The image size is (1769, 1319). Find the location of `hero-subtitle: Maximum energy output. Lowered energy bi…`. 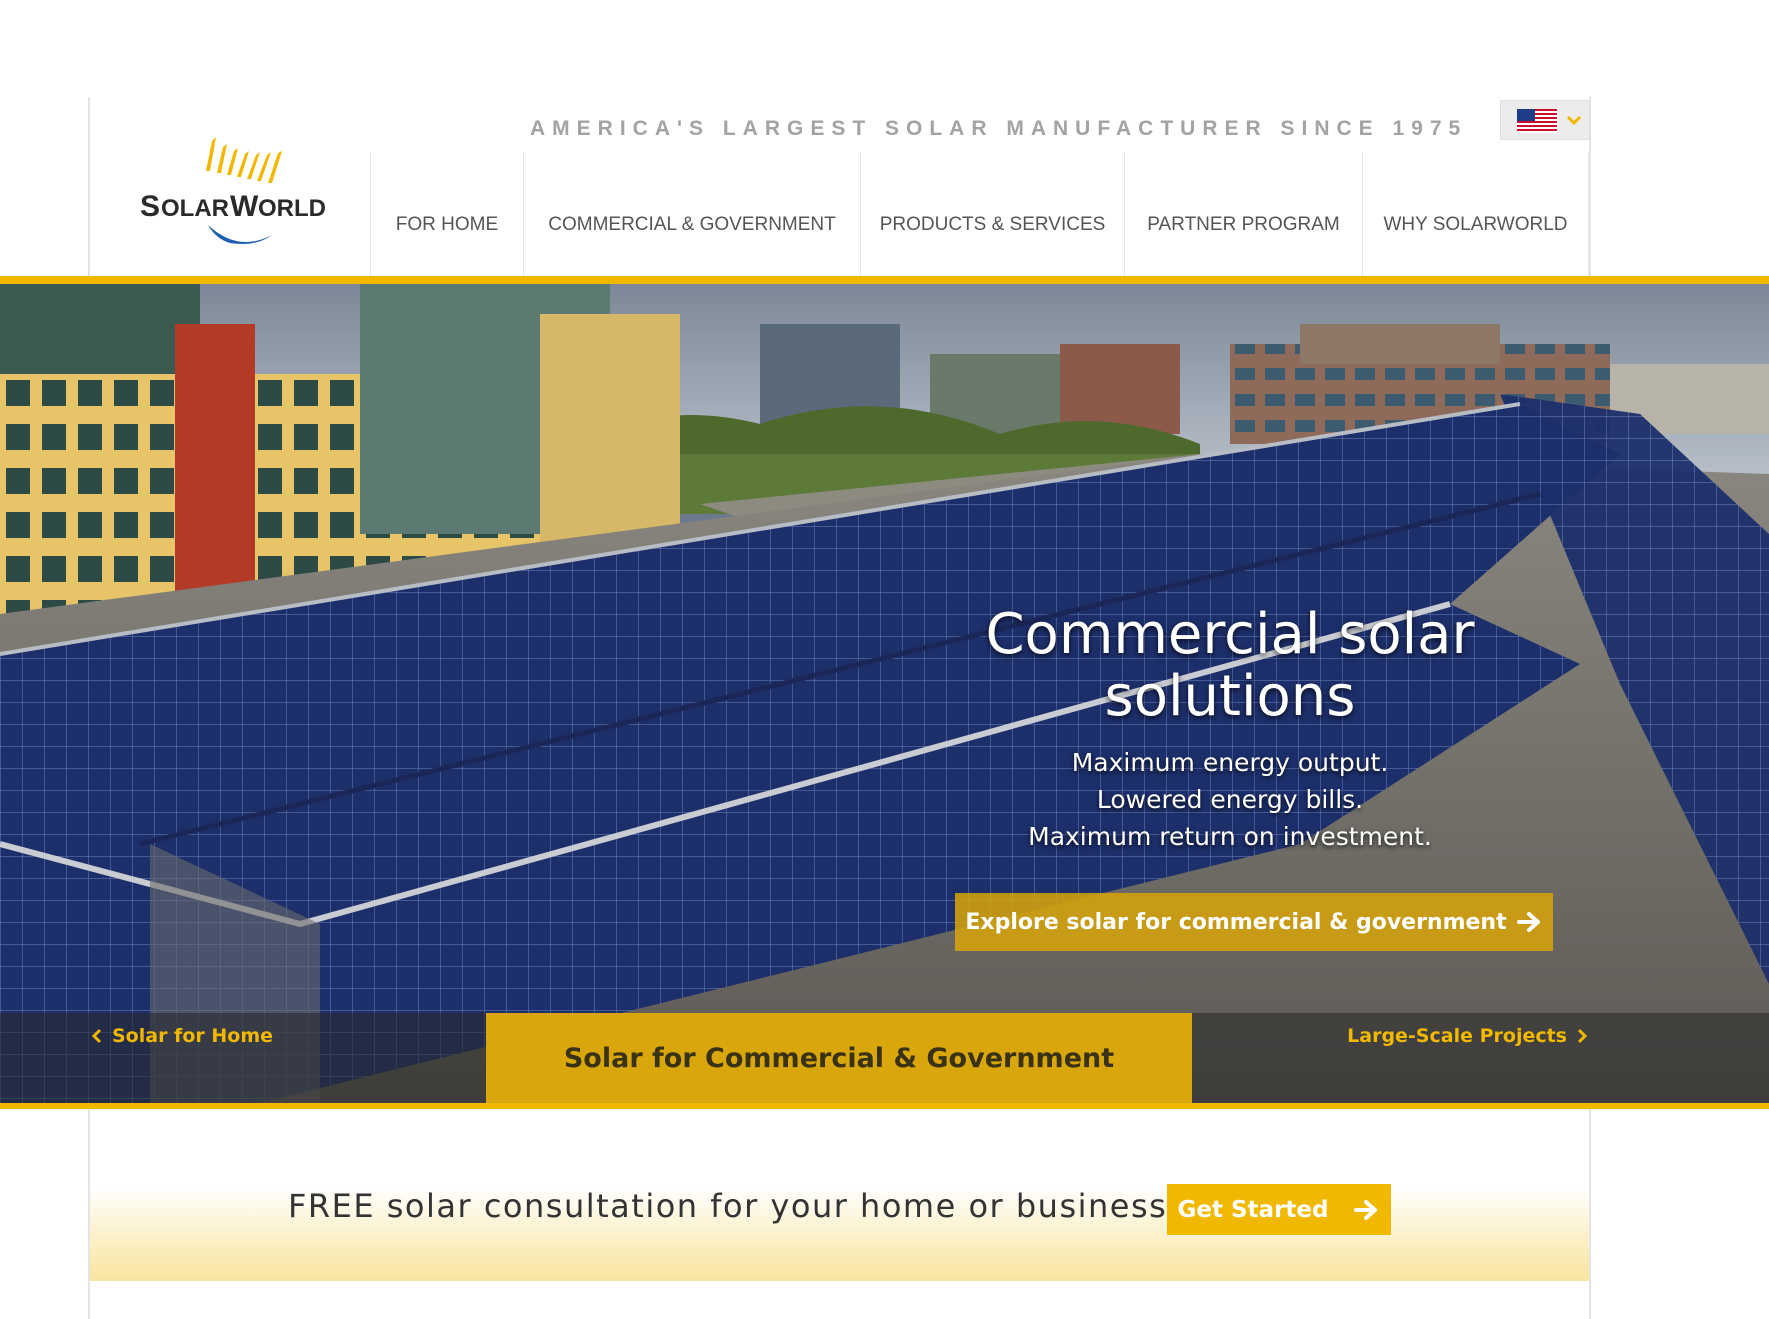

hero-subtitle: Maximum energy output. Lowered energy bi… is located at coordinates (1230, 799).